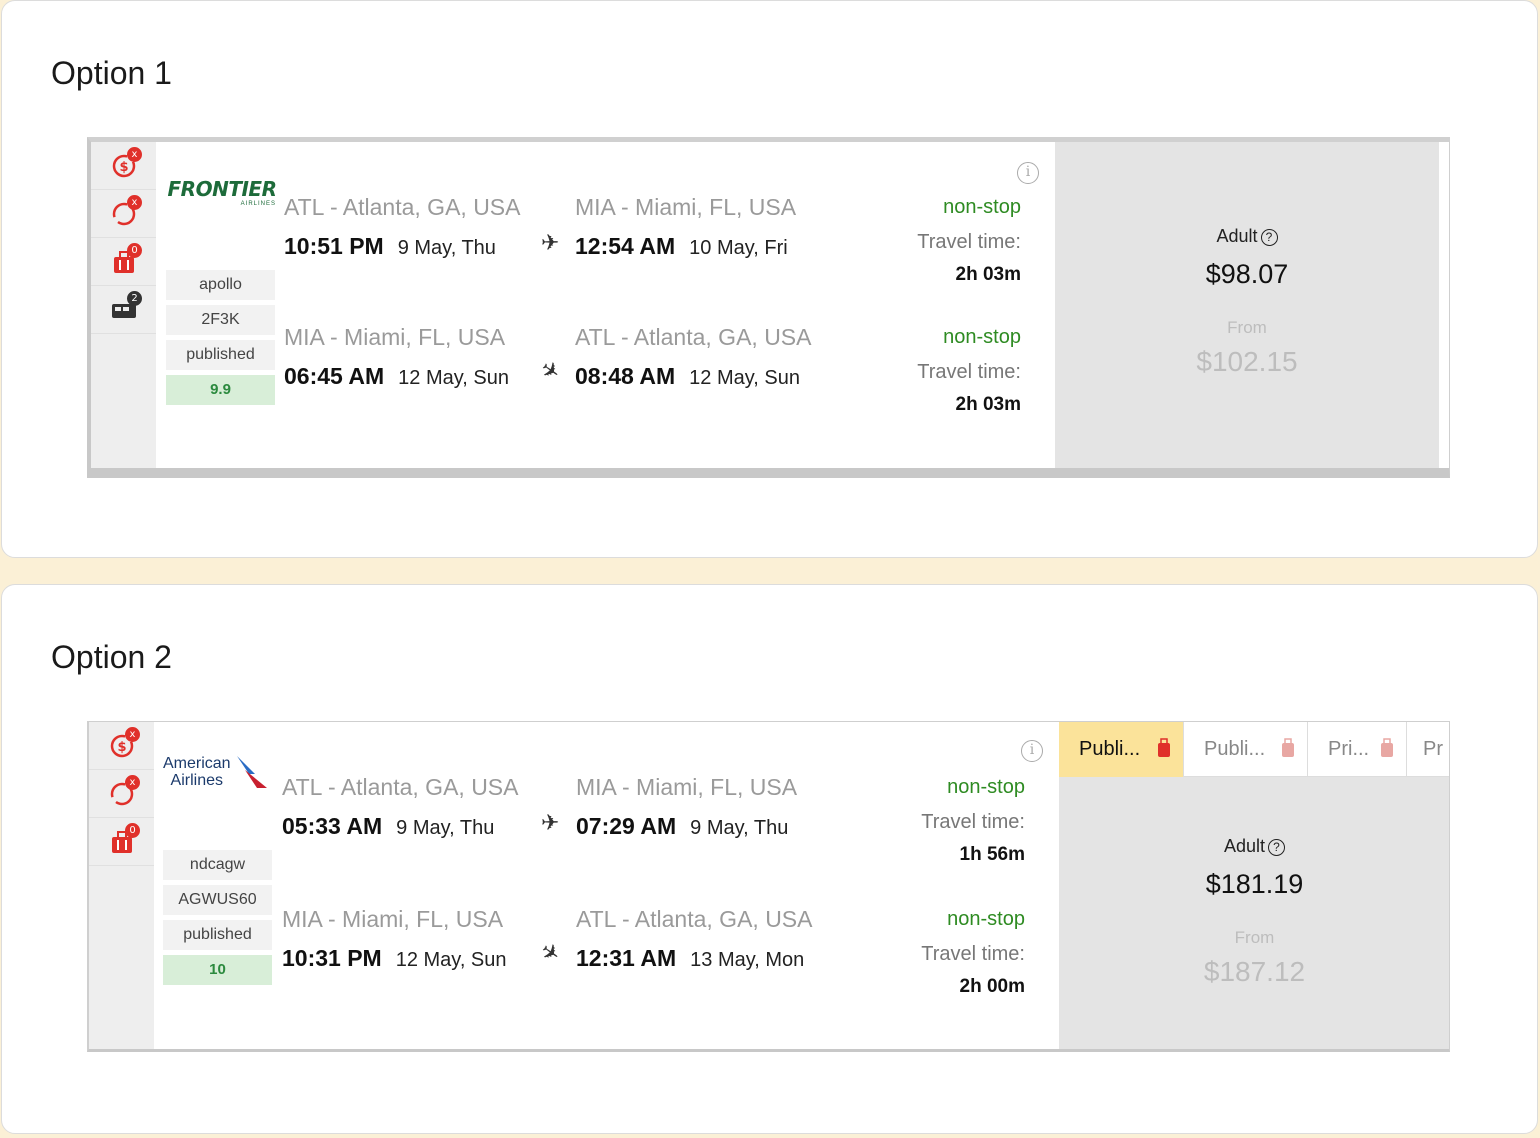 The width and height of the screenshot is (1540, 1138). What do you see at coordinates (686, 807) in the screenshot?
I see `outbound-arrival: MIA - Miami, FL, USA 07:29 AM 9 May, Thu` at bounding box center [686, 807].